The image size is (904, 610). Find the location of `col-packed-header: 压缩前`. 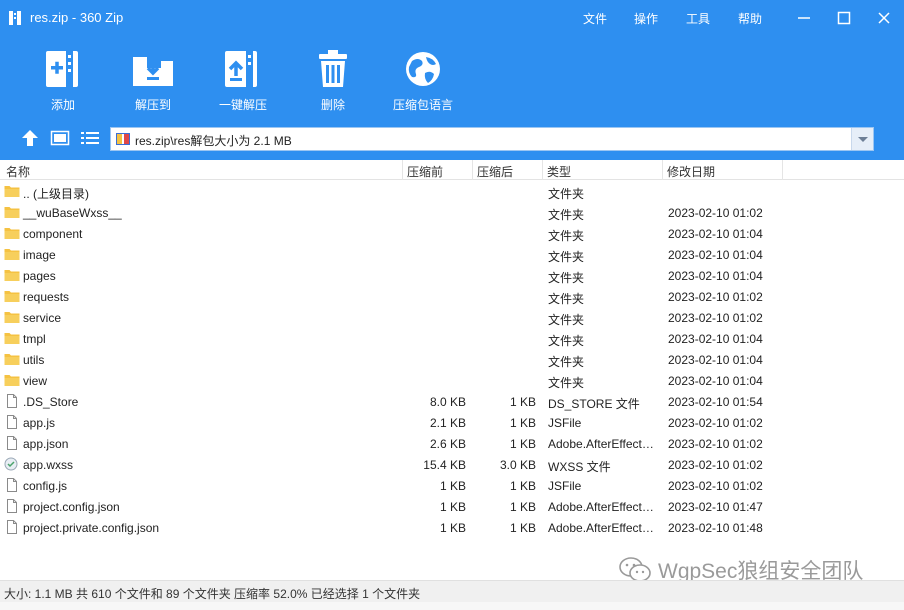

col-packed-header: 压缩前 is located at coordinates (425, 171).